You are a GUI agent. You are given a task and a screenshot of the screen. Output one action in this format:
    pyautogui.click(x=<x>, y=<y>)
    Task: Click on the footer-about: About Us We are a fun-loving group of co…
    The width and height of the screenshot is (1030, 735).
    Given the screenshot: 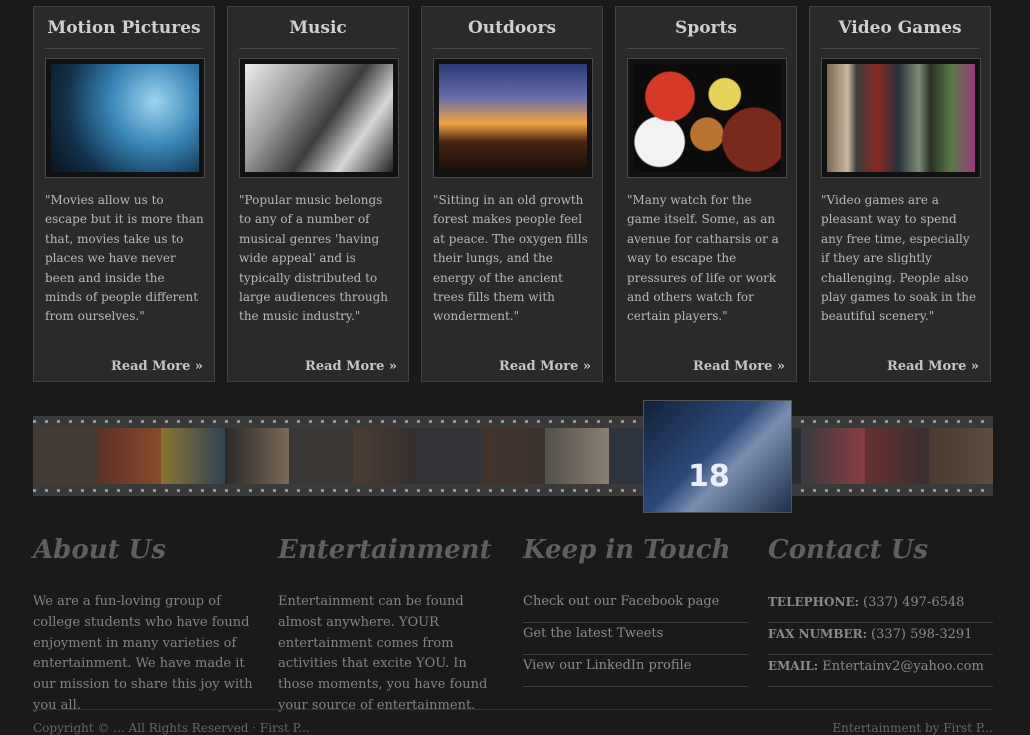 What is the action you would take?
    pyautogui.click(x=145, y=622)
    